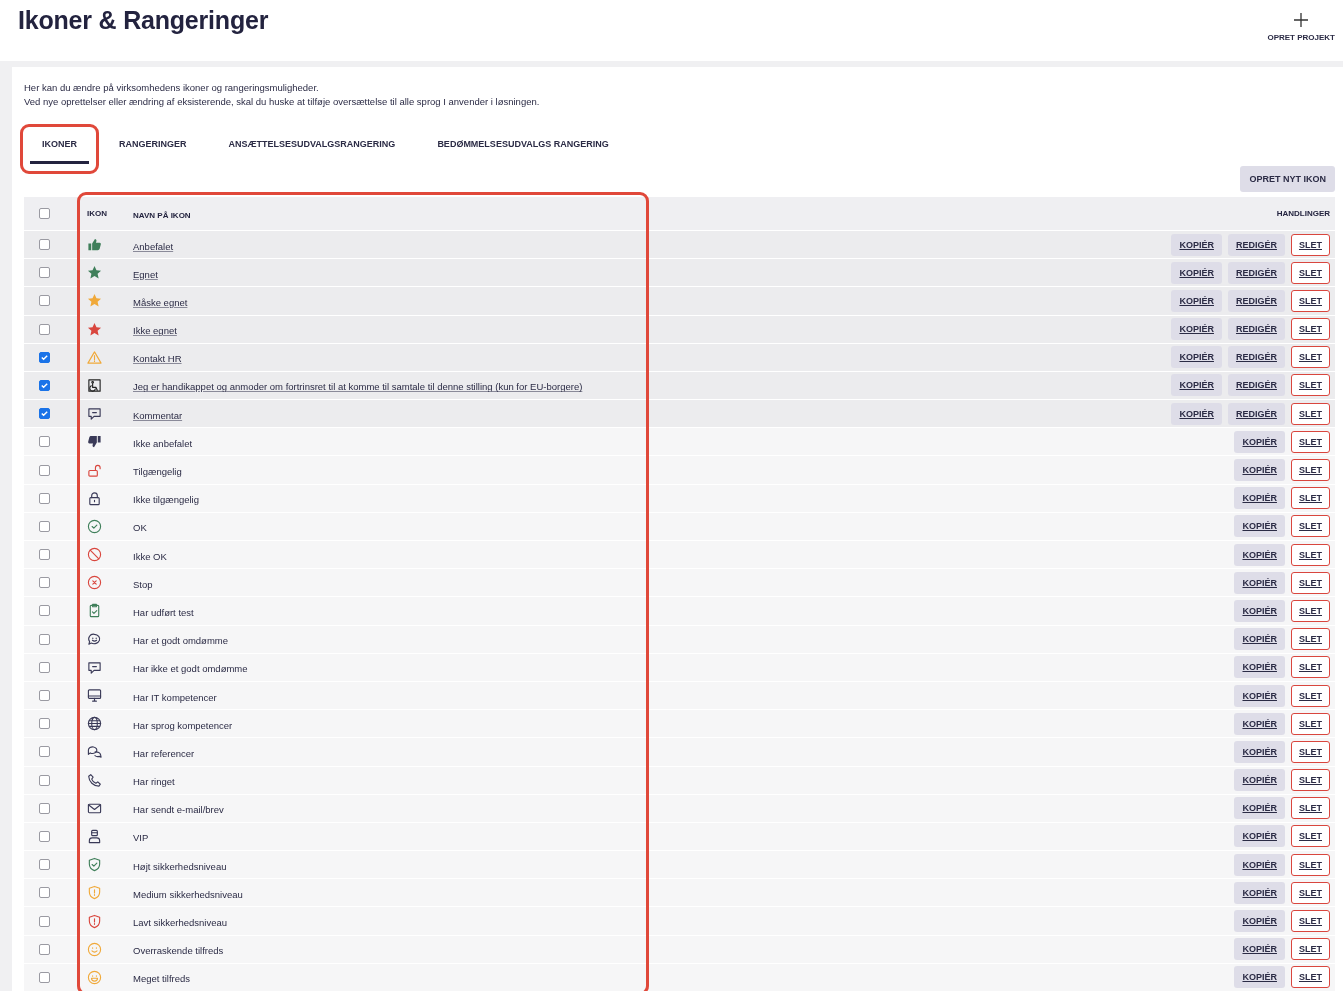 Image resolution: width=1343 pixels, height=991 pixels. What do you see at coordinates (145, 274) in the screenshot?
I see `icon-name-link: Egnet` at bounding box center [145, 274].